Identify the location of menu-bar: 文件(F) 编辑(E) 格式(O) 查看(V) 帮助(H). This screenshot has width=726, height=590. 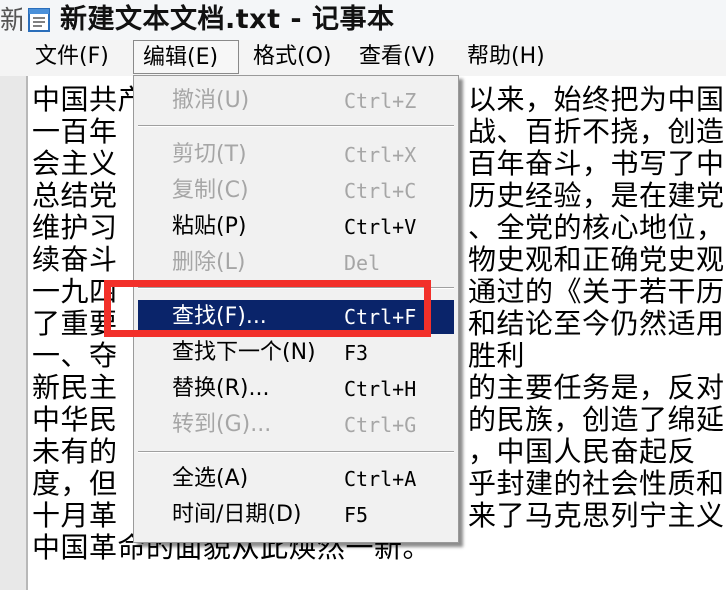
(363, 58).